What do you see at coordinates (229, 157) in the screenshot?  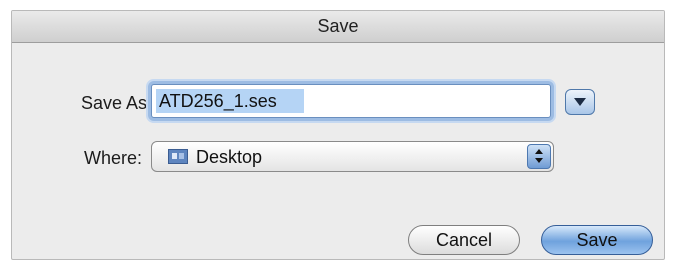 I see `where-value: Desktop` at bounding box center [229, 157].